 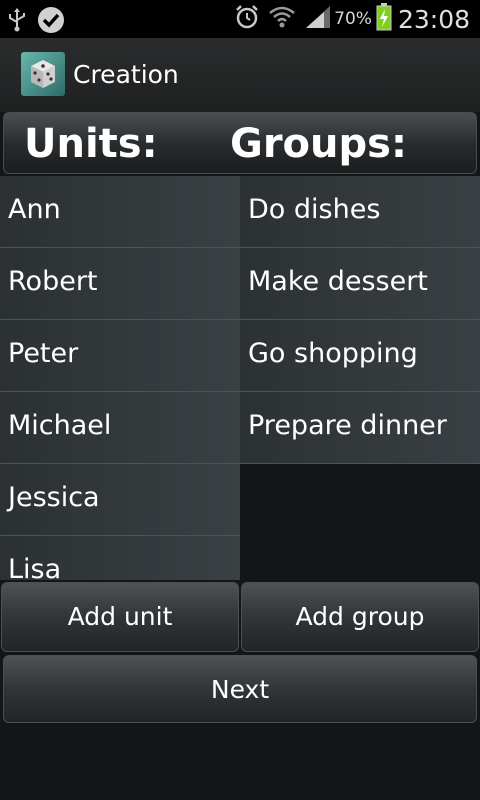 What do you see at coordinates (43, 353) in the screenshot?
I see `unit-name: Peter` at bounding box center [43, 353].